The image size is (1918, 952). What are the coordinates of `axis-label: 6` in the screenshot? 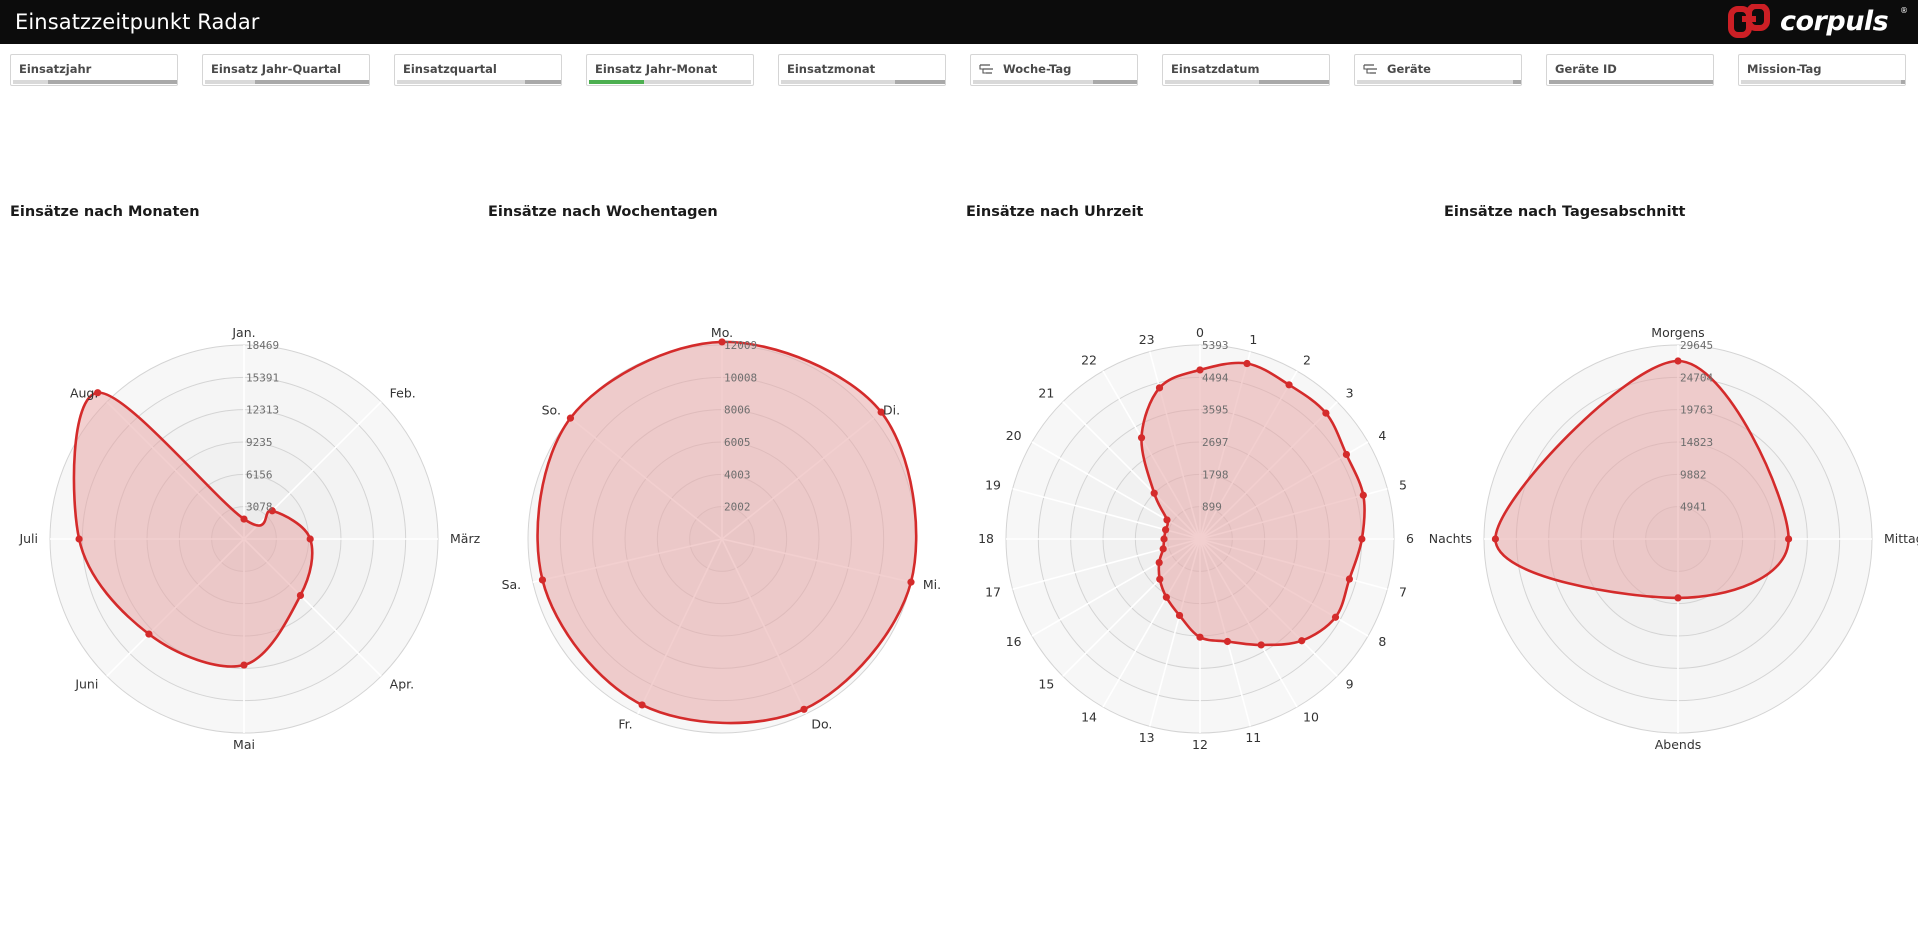 It's located at (1410, 538).